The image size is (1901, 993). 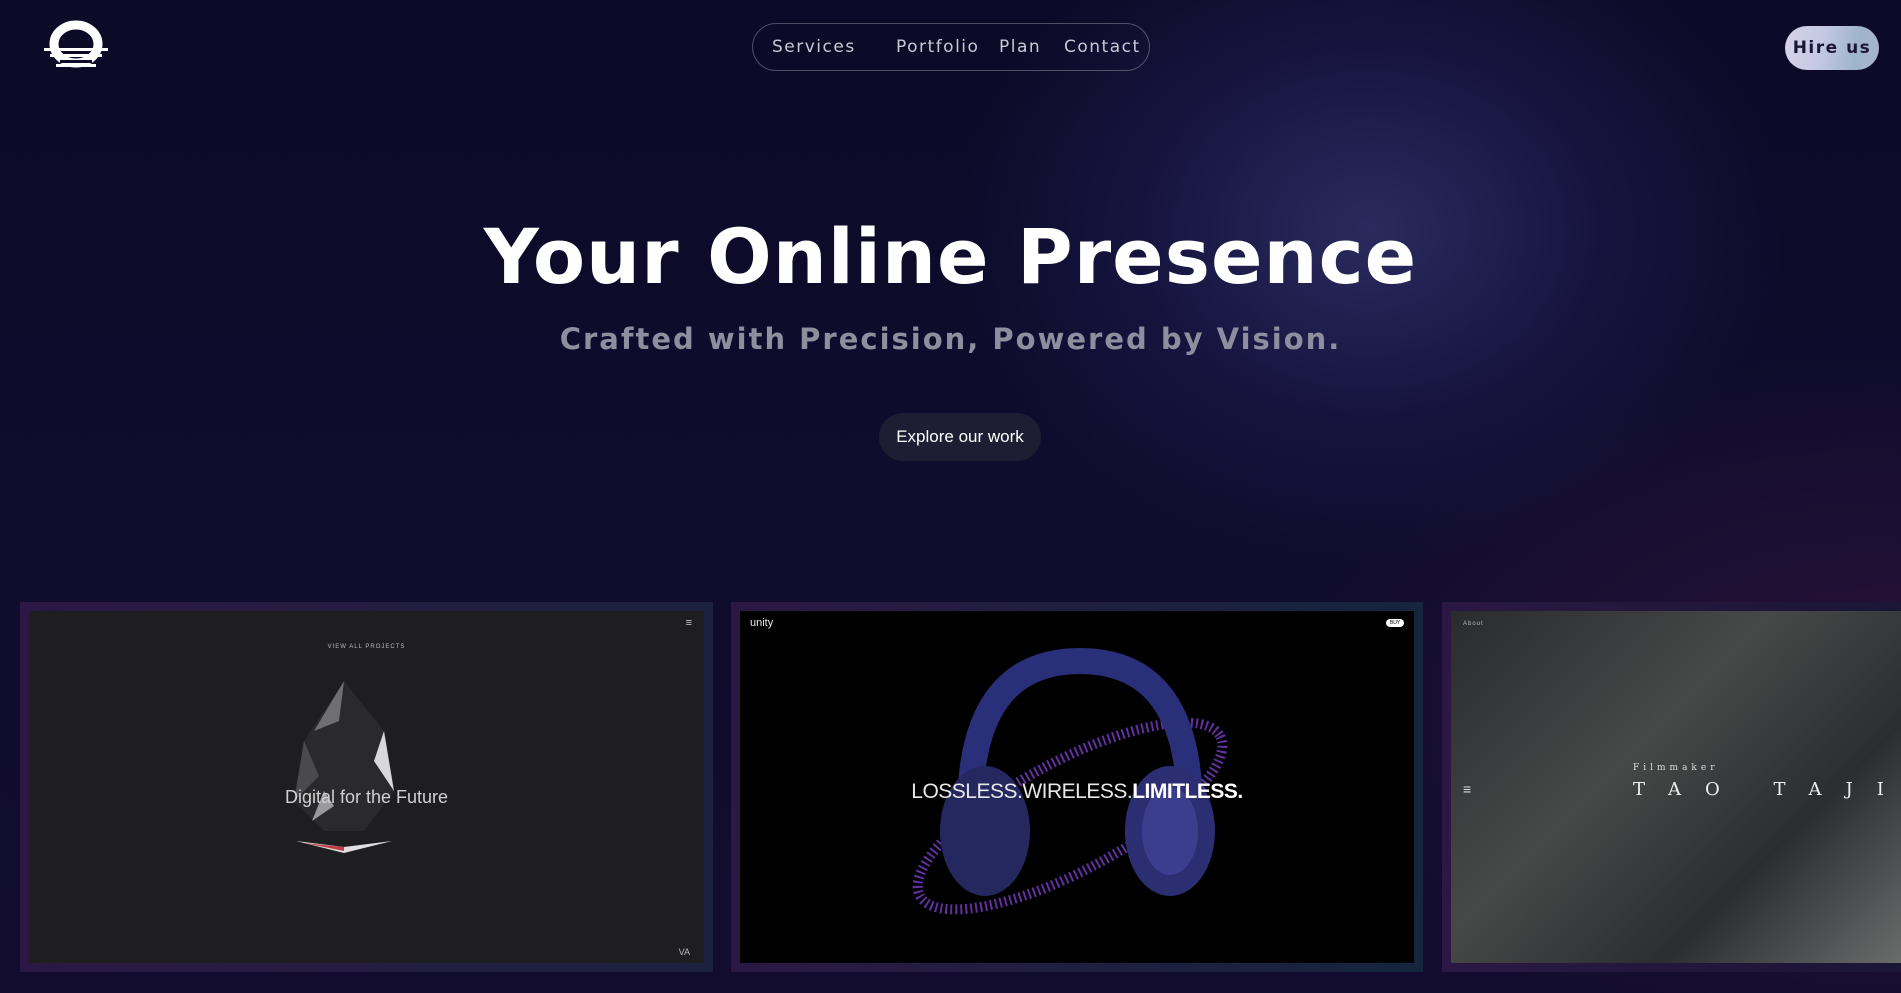 I want to click on nav-services: Services, so click(x=814, y=47).